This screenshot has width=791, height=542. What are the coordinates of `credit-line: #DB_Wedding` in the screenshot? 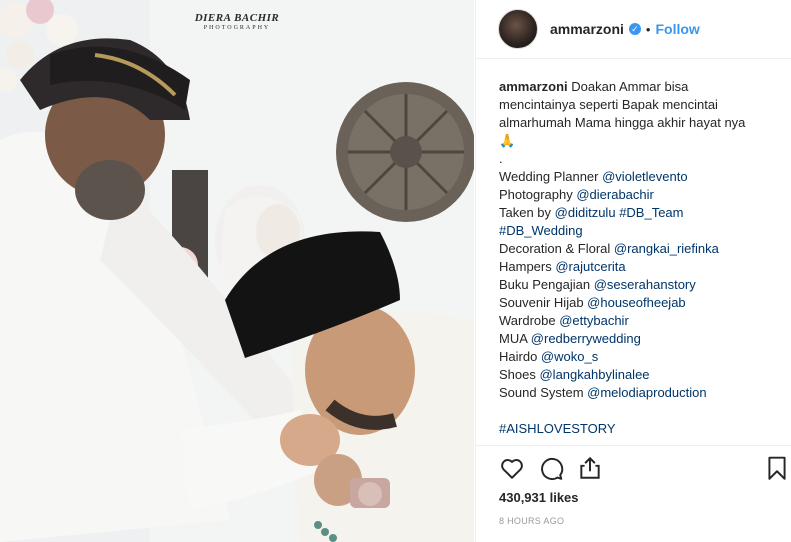 It's located at (640, 231).